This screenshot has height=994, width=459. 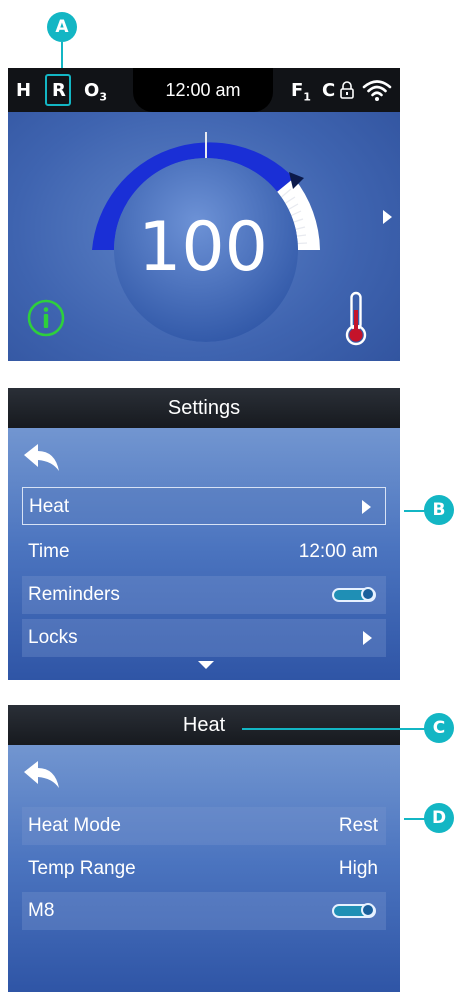 I want to click on settings-item-time: Time 12:00 am, so click(x=204, y=552).